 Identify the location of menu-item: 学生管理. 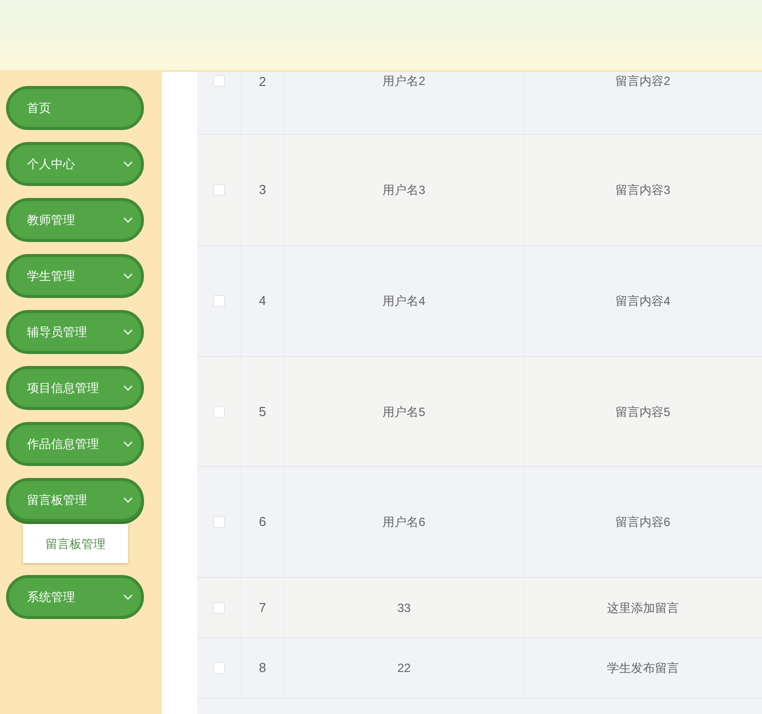
(75, 276).